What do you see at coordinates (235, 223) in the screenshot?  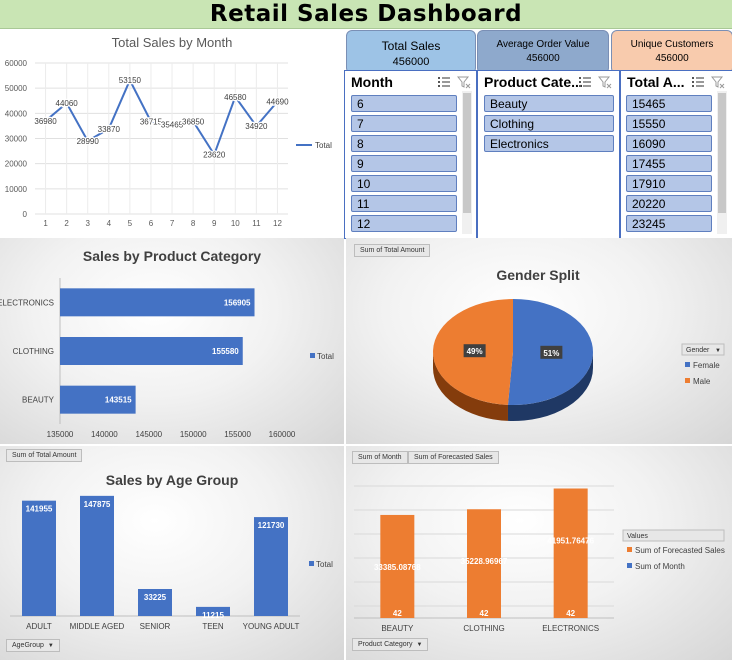 I see `x-tick-label: 10` at bounding box center [235, 223].